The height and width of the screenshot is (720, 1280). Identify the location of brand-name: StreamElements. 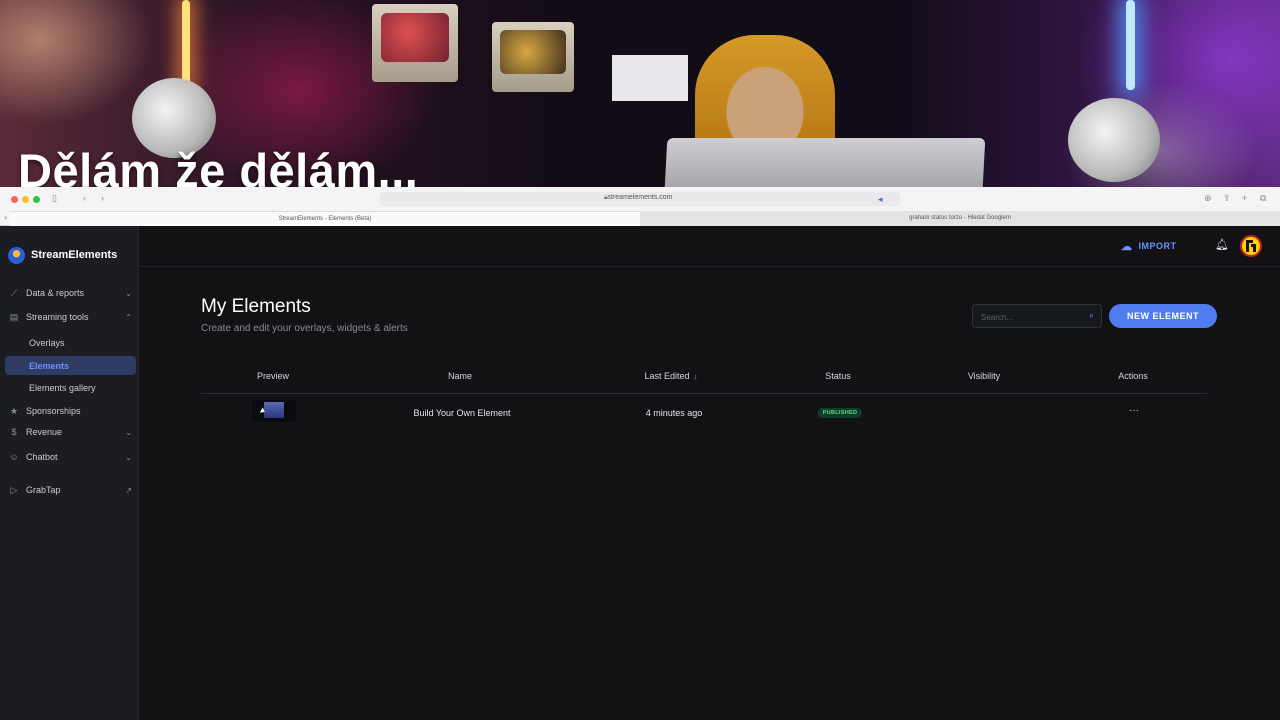
(74, 255).